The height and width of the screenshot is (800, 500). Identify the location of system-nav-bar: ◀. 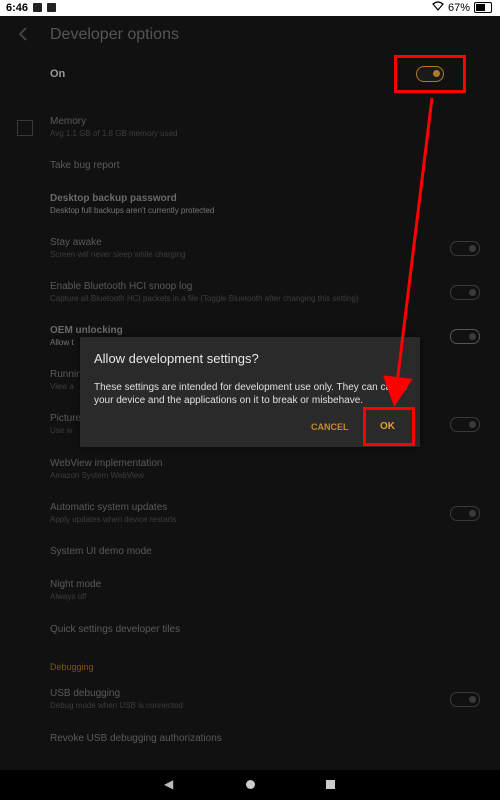
(250, 785).